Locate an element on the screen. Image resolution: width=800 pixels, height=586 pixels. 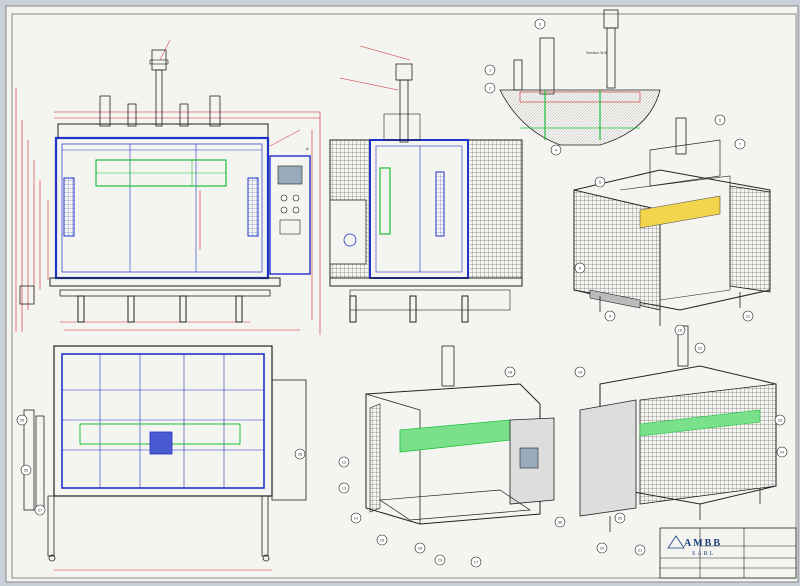
callout-bubble: 14 is located at coordinates (356, 518).